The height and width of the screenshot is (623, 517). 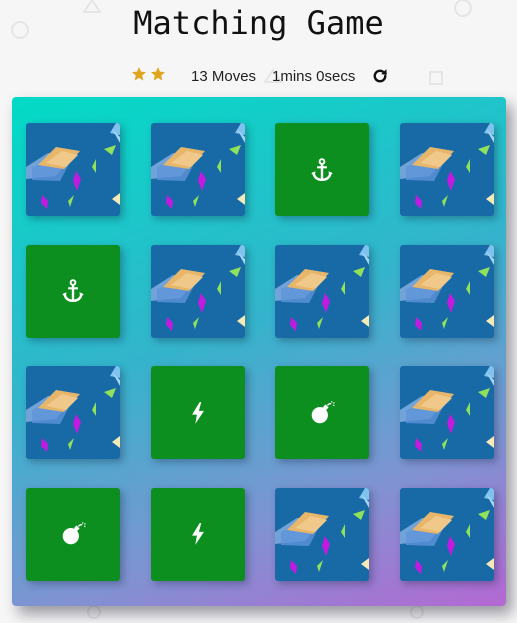 What do you see at coordinates (314, 76) in the screenshot?
I see `timer: 1mins 0secs` at bounding box center [314, 76].